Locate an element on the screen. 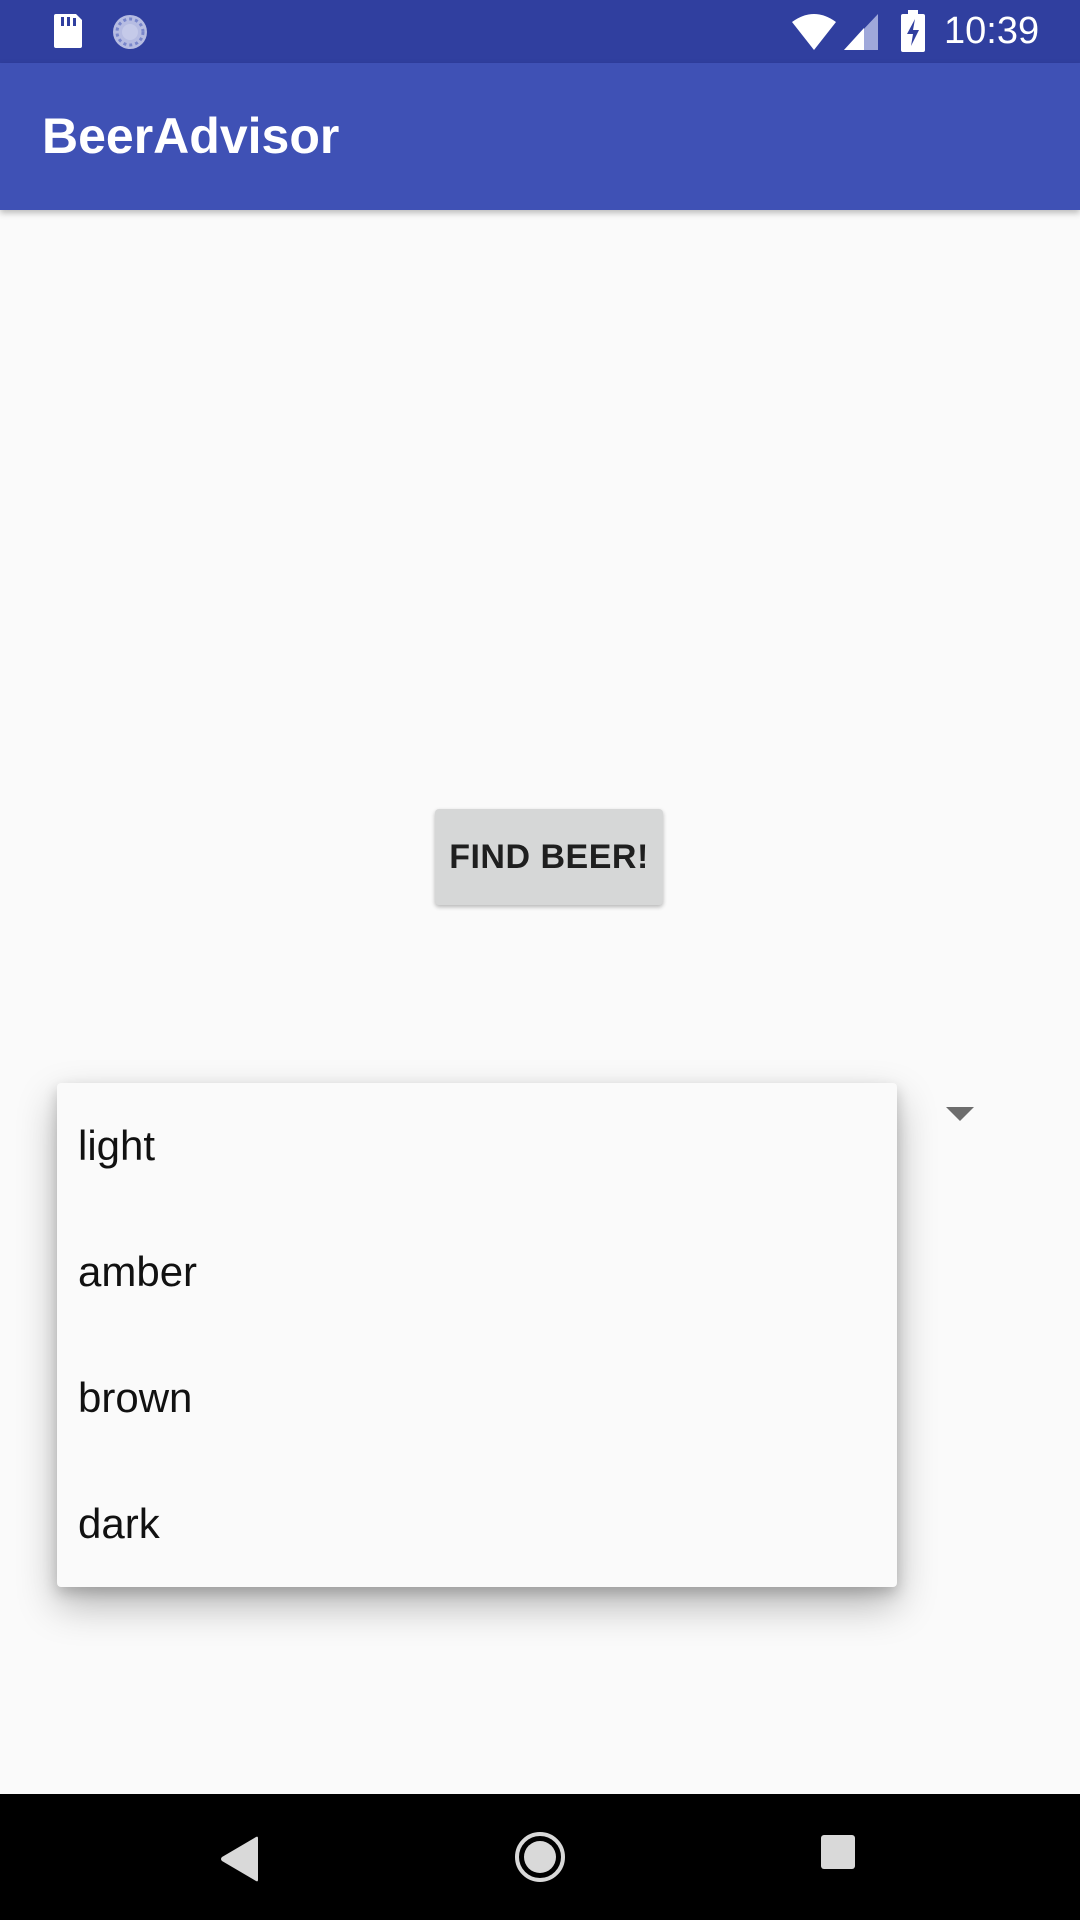 The height and width of the screenshot is (1920, 1080). dropdown-item-light: light is located at coordinates (477, 1146).